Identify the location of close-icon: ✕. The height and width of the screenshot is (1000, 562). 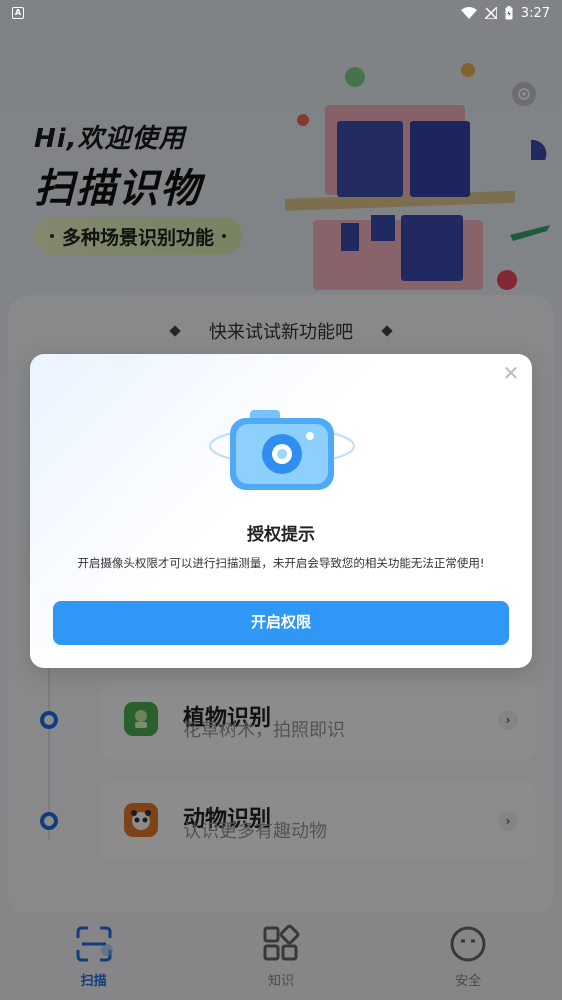
(511, 373).